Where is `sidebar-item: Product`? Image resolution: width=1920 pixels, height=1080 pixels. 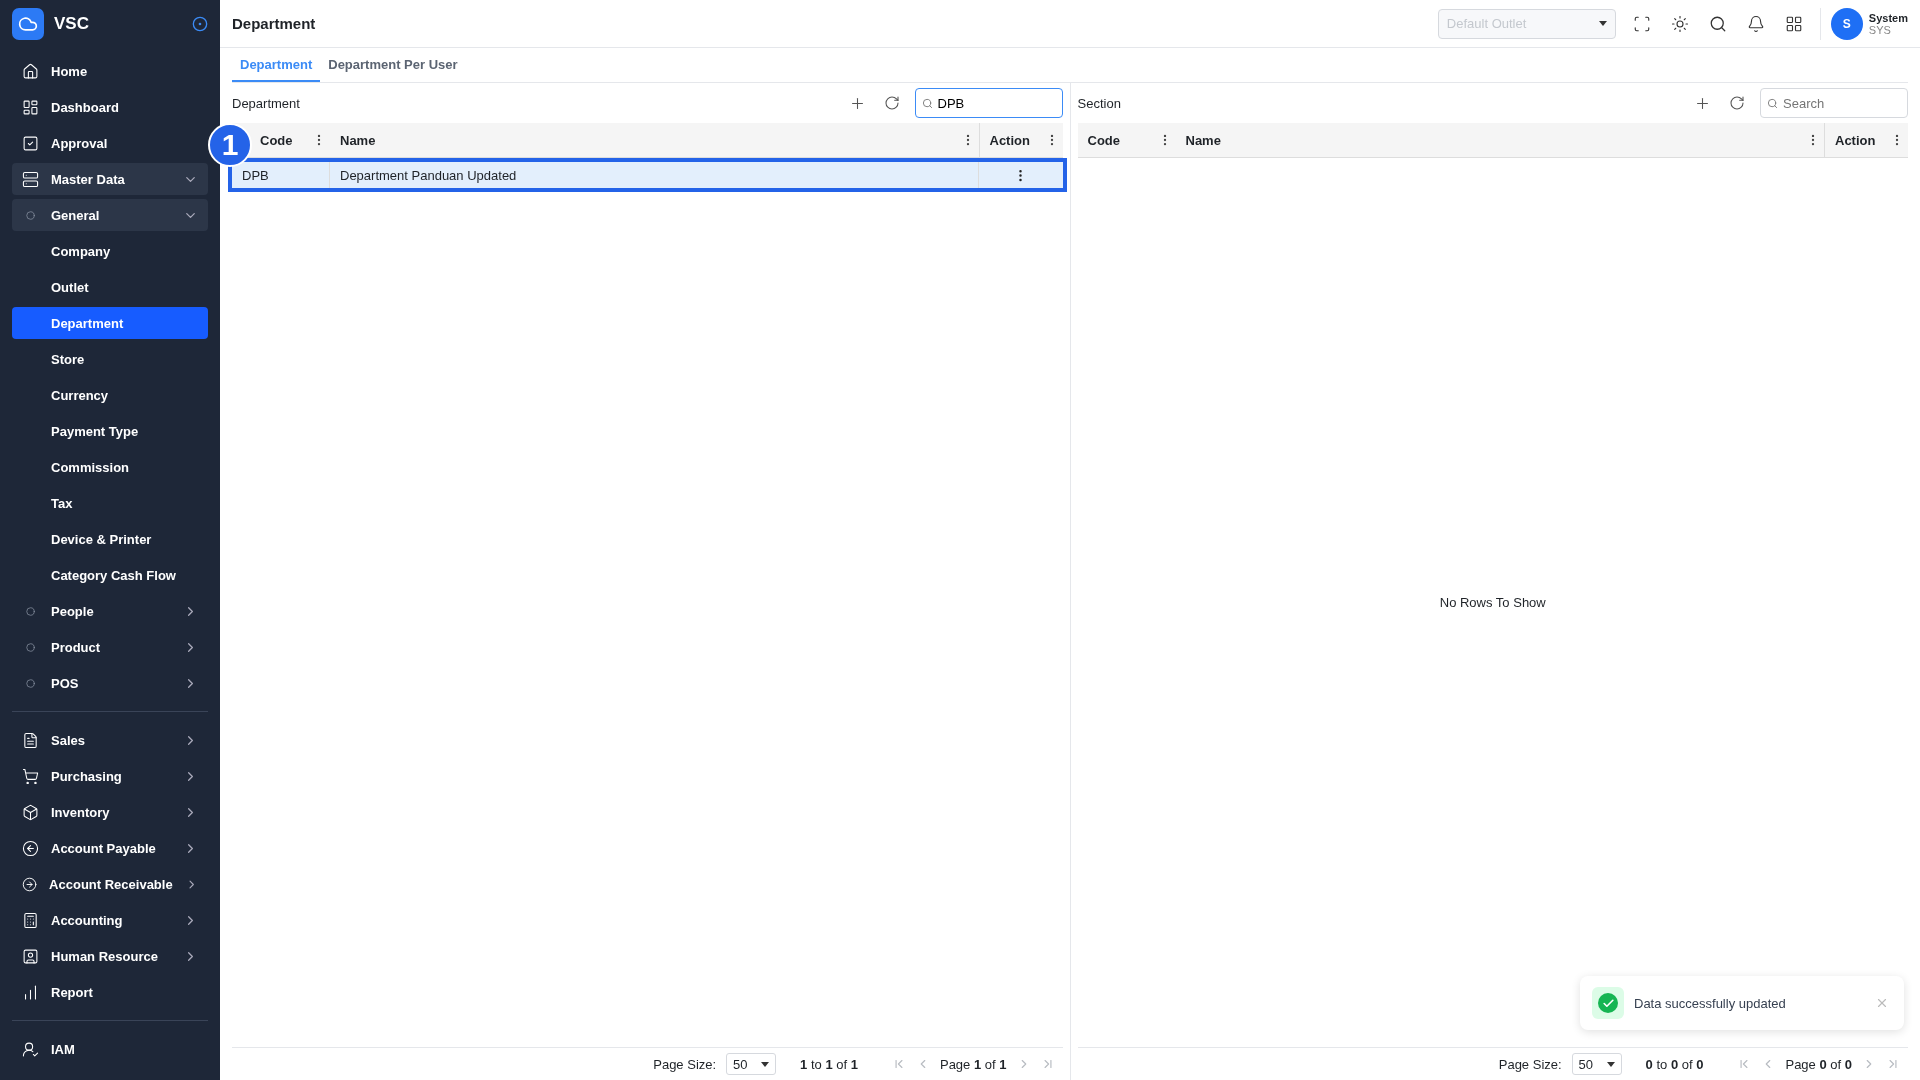
sidebar-item: Product is located at coordinates (110, 647).